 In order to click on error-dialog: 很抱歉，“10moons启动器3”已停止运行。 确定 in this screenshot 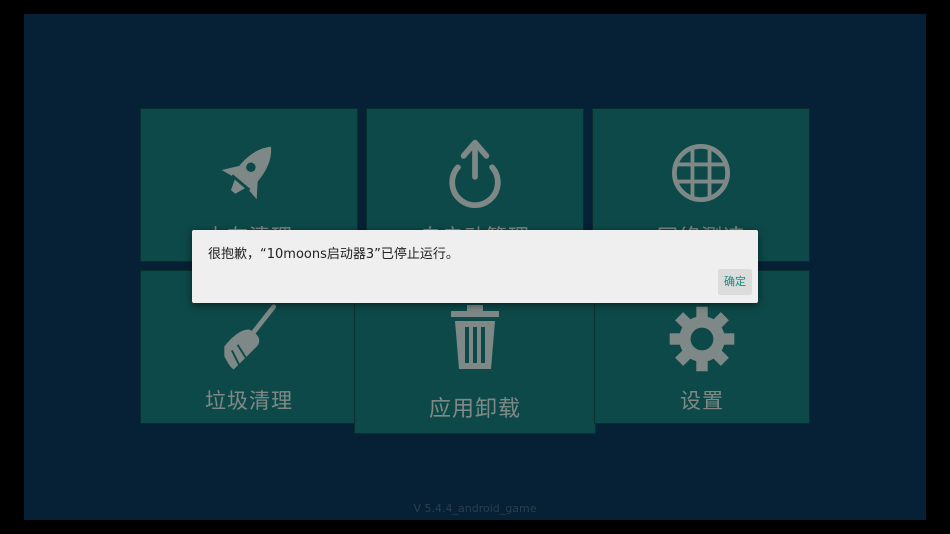, I will do `click(475, 266)`.